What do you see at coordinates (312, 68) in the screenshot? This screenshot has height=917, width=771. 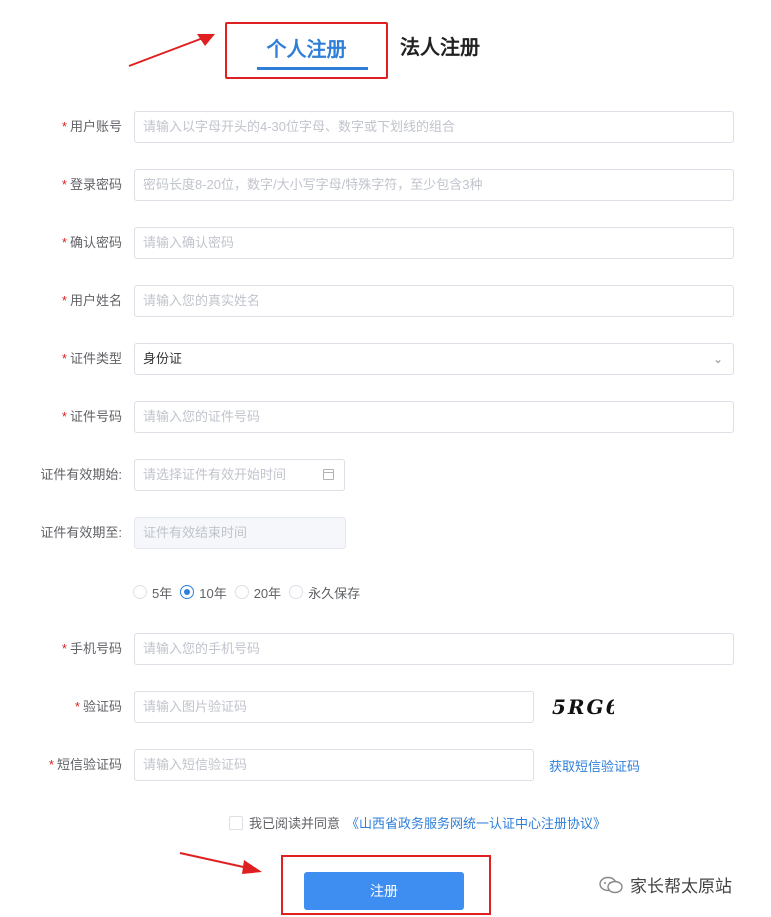 I see `tab-active-underline` at bounding box center [312, 68].